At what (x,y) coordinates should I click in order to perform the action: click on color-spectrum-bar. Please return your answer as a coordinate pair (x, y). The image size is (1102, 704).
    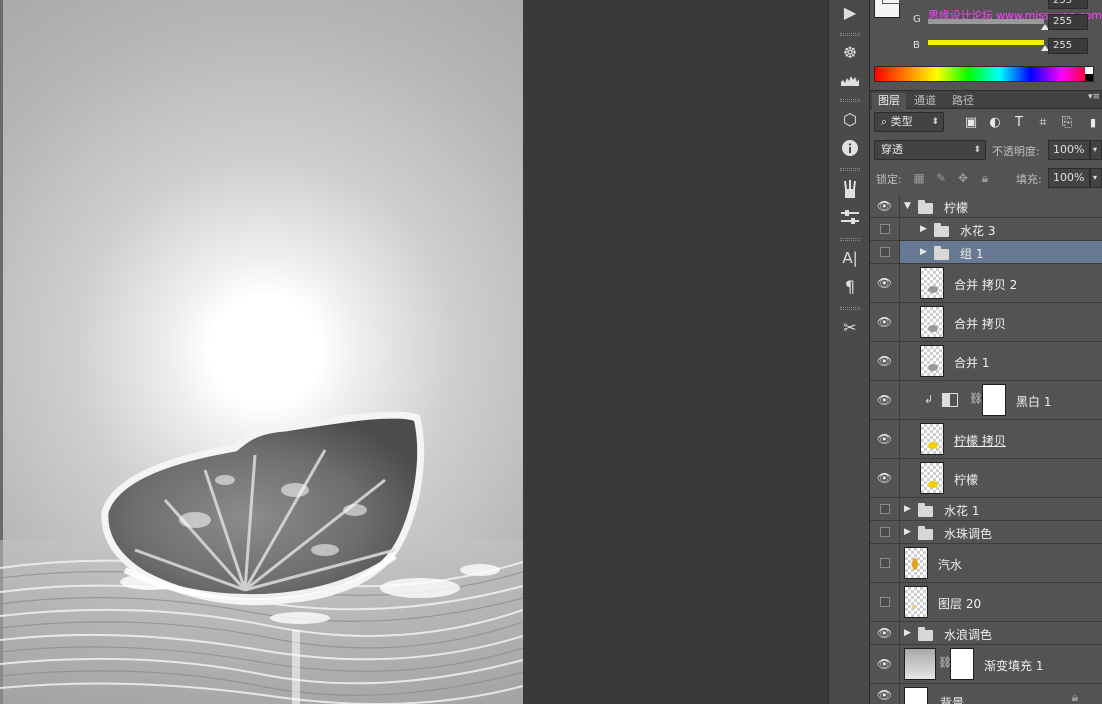
    Looking at the image, I should click on (984, 74).